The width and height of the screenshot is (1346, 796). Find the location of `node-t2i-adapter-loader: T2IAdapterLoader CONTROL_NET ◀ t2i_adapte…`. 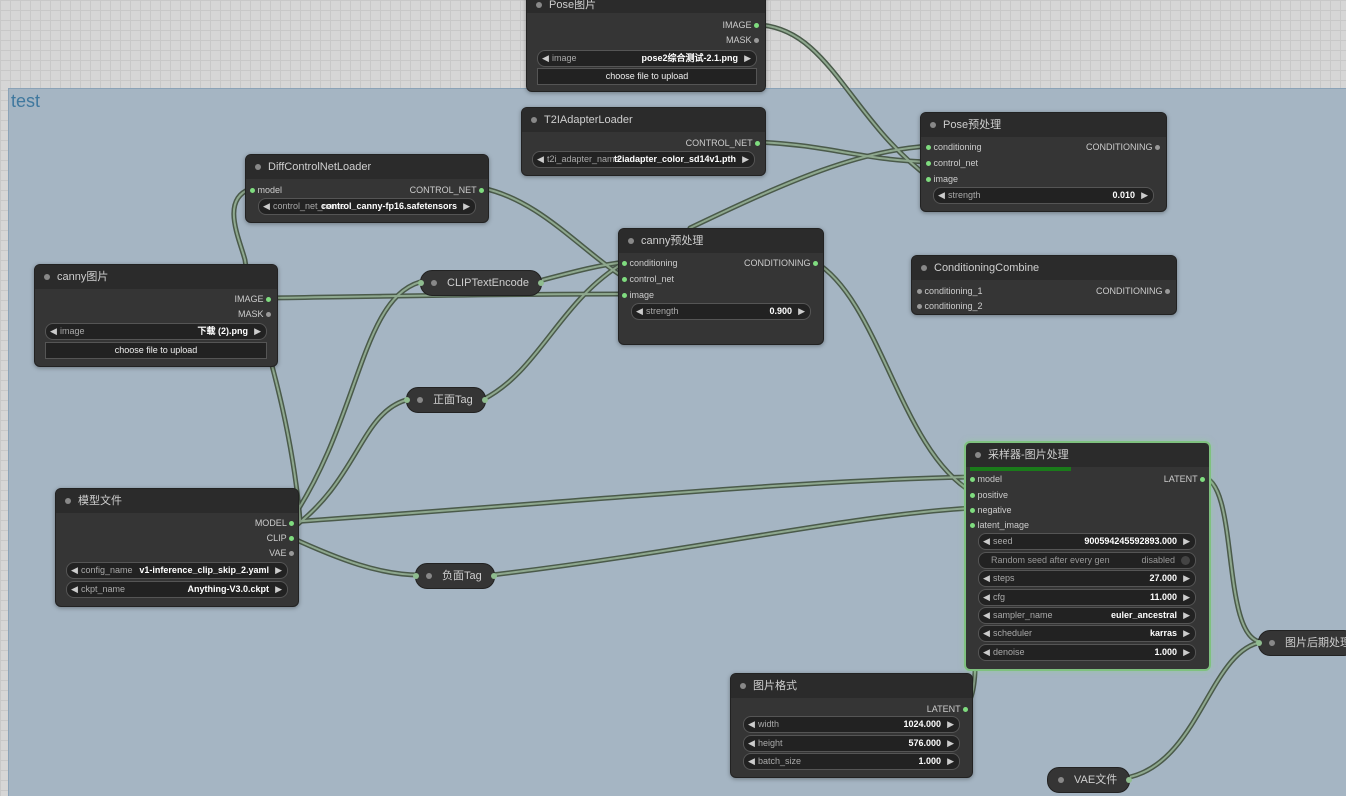

node-t2i-adapter-loader: T2IAdapterLoader CONTROL_NET ◀ t2i_adapte… is located at coordinates (643, 141).